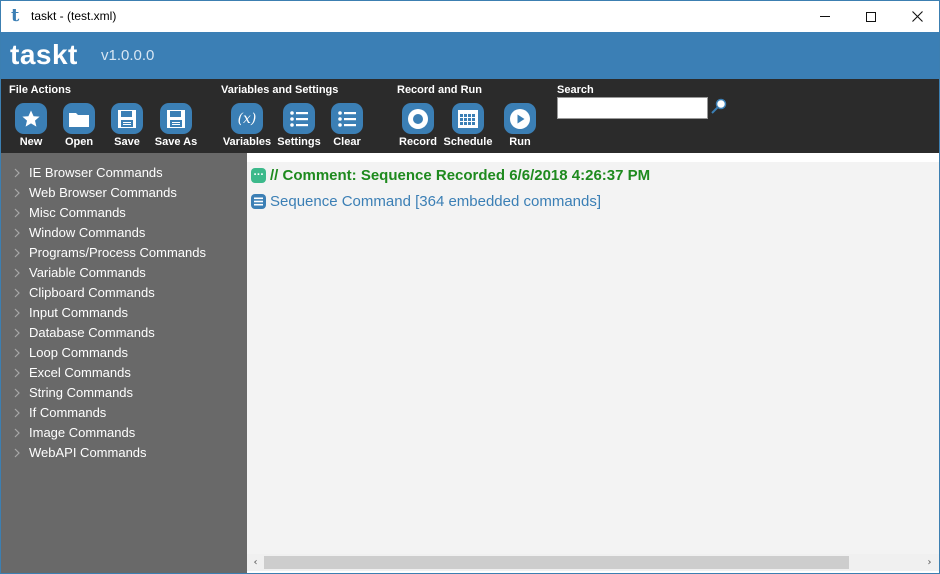  I want to click on schedule-button: Schedule, so click(468, 127).